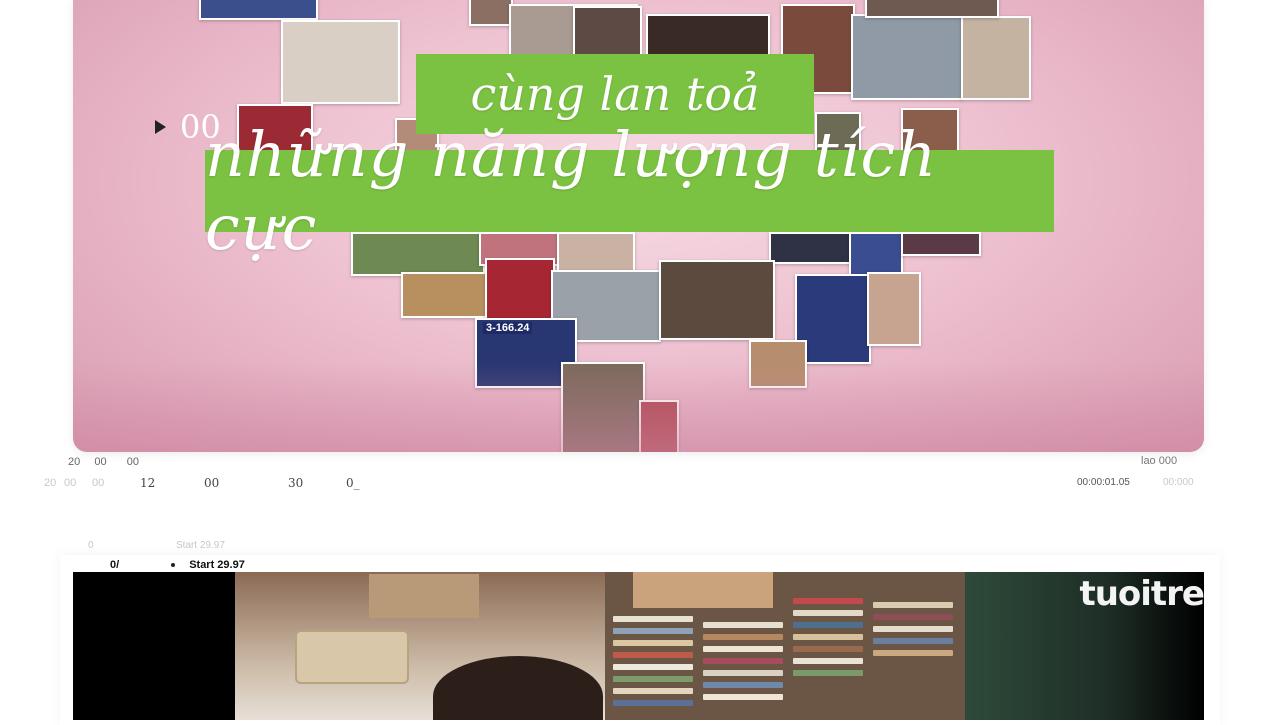 The image size is (1280, 725). Describe the element at coordinates (1141, 594) in the screenshot. I see `tuoitre-logo: tuoitre` at that location.